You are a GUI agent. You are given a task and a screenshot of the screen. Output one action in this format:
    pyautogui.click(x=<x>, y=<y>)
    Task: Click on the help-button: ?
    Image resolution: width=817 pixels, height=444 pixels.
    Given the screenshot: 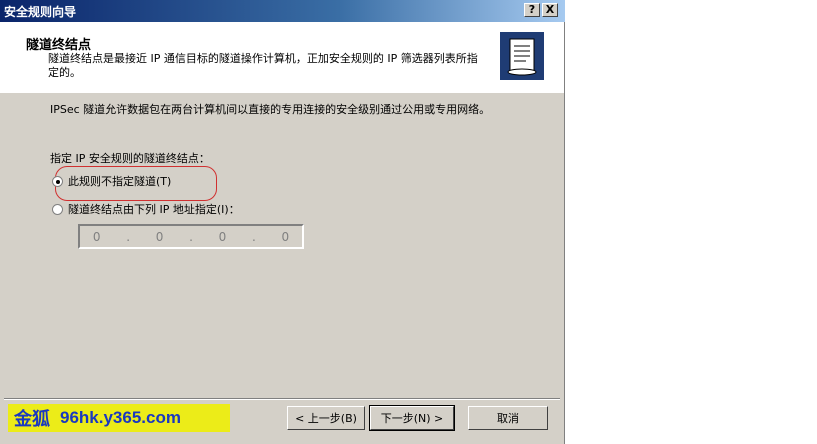 What is the action you would take?
    pyautogui.click(x=532, y=10)
    